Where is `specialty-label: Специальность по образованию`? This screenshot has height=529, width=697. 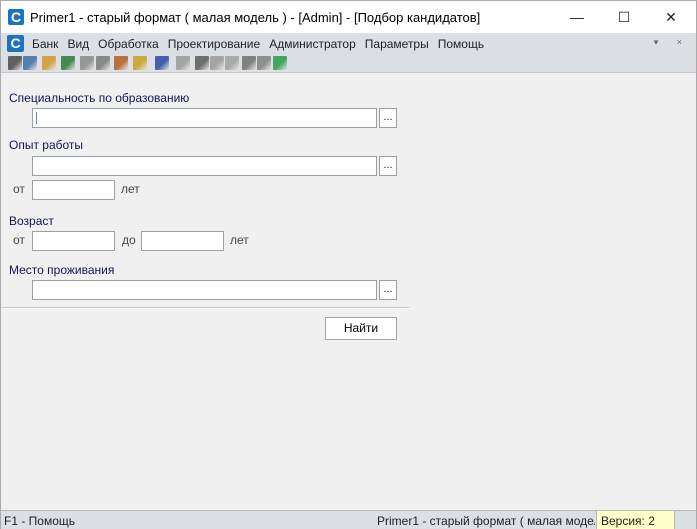 specialty-label: Специальность по образованию is located at coordinates (99, 98).